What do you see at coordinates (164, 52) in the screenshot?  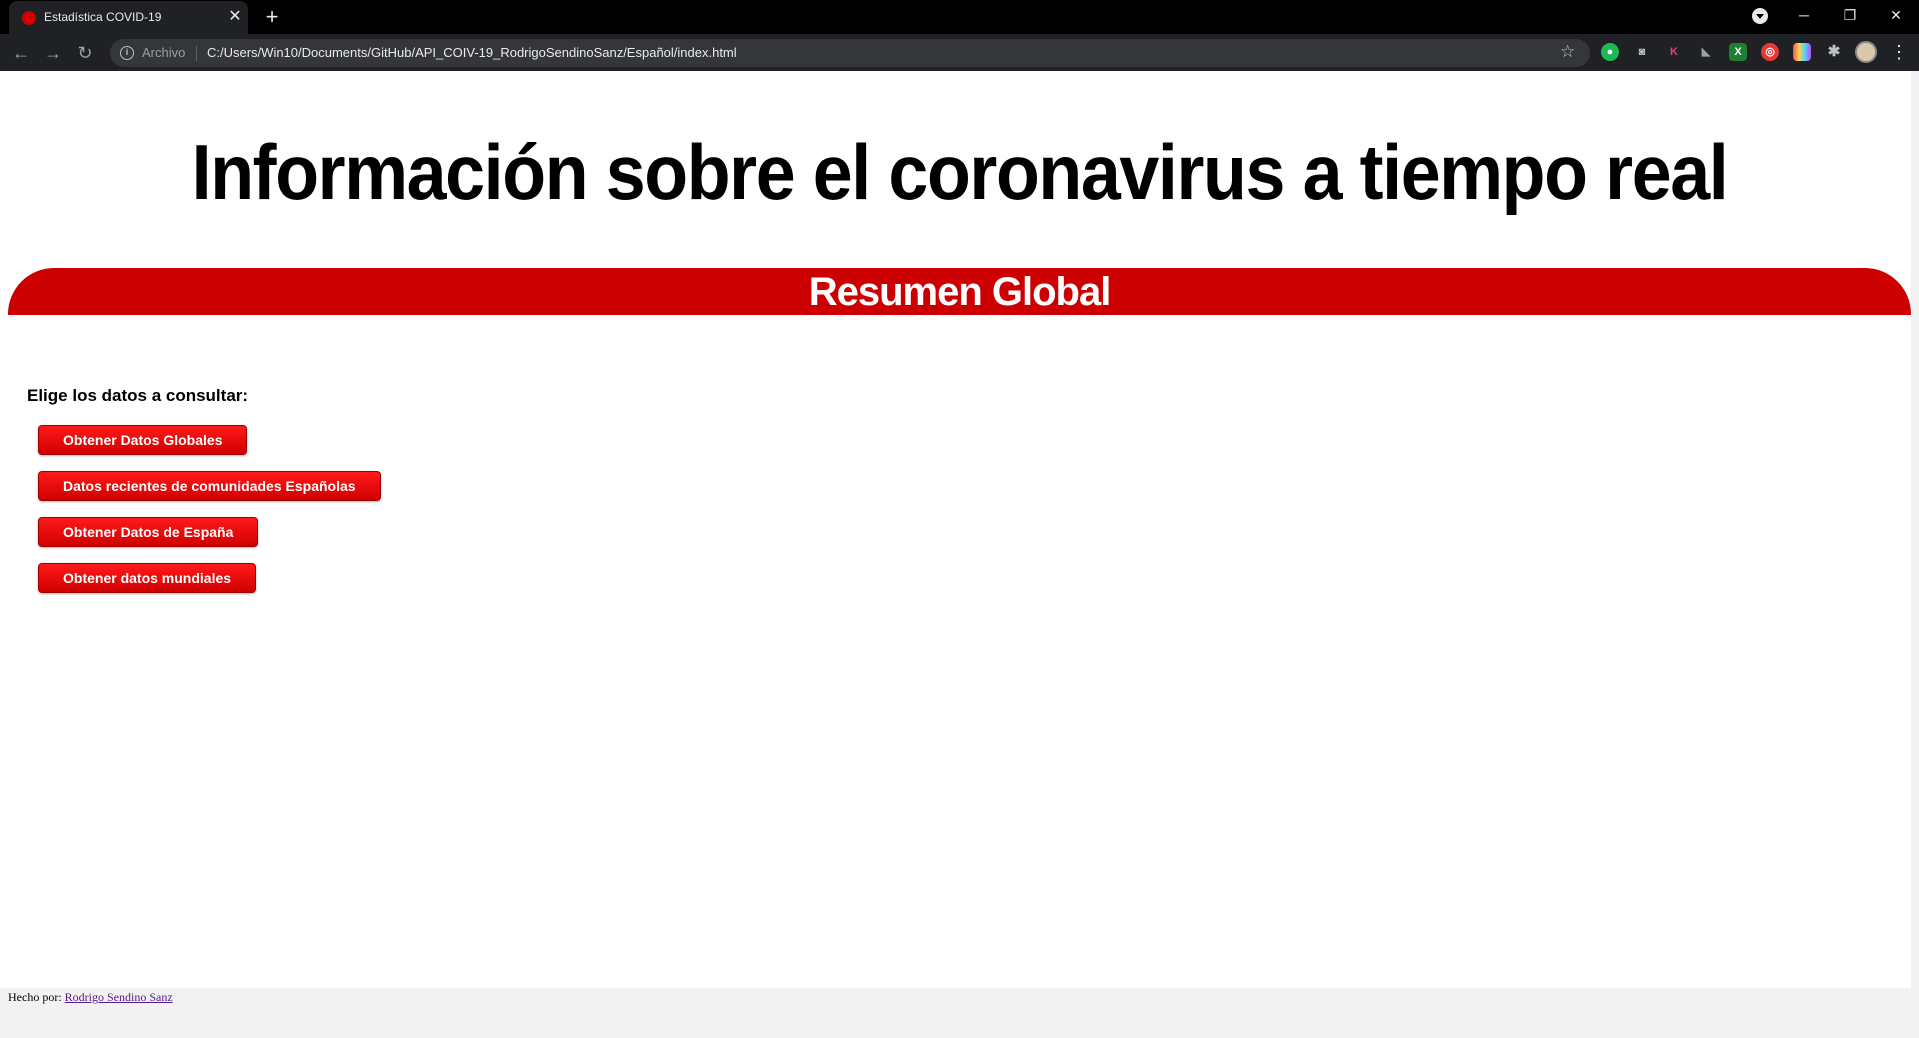 I see `omnibox-label: Archivo` at bounding box center [164, 52].